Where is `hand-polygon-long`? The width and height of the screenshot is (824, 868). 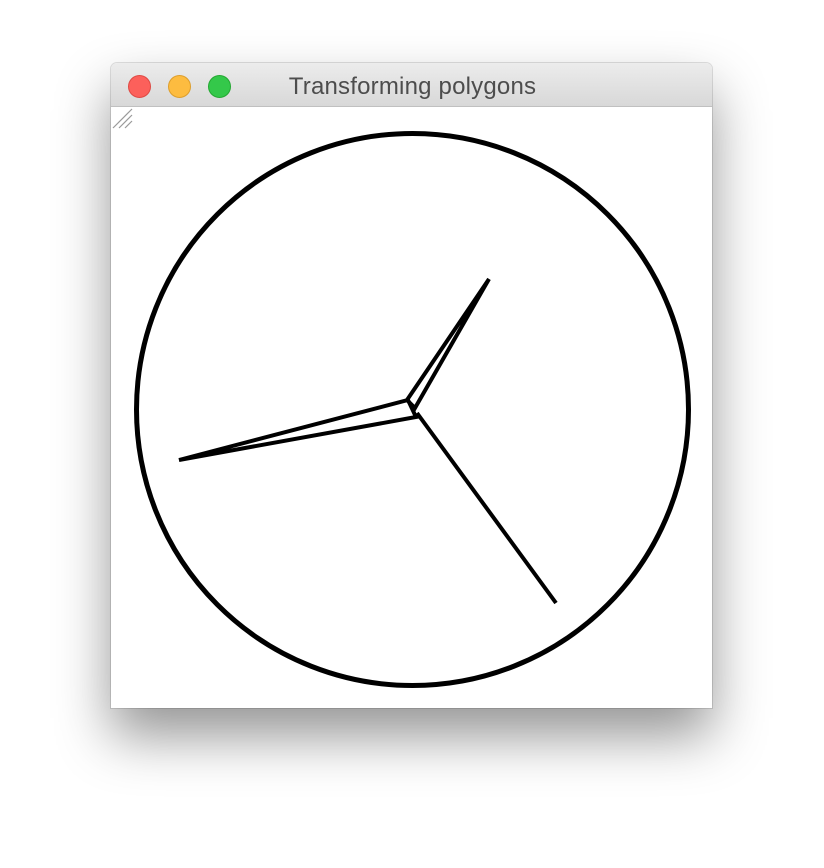 hand-polygon-long is located at coordinates (298, 429).